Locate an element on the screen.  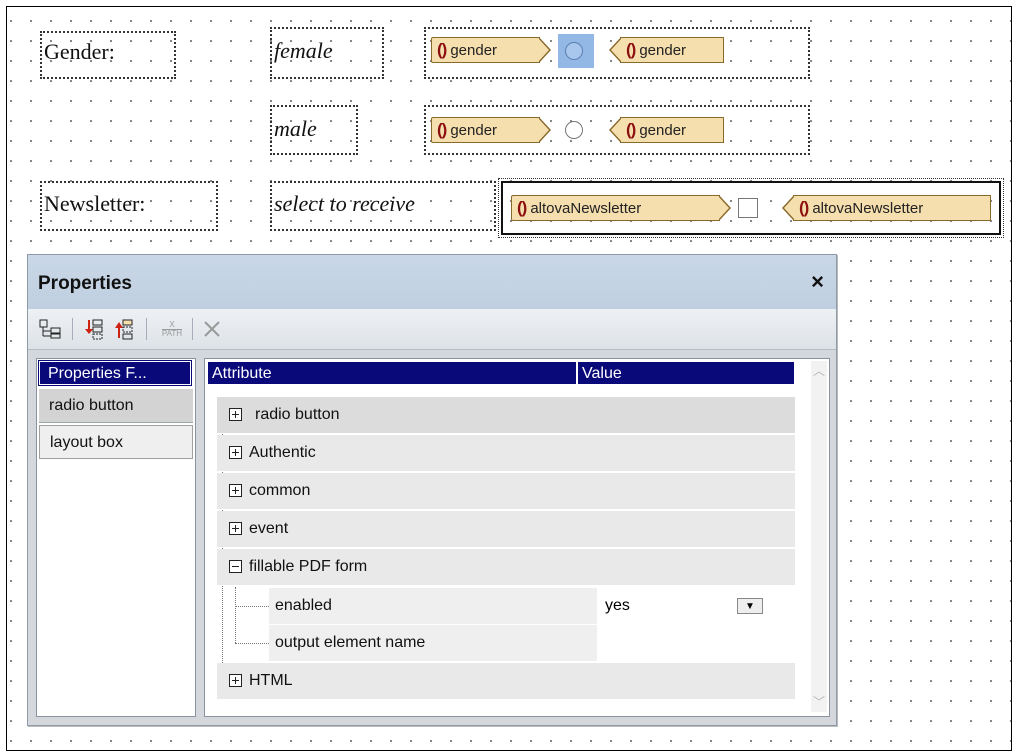
attribute-name: output element name is located at coordinates (350, 642).